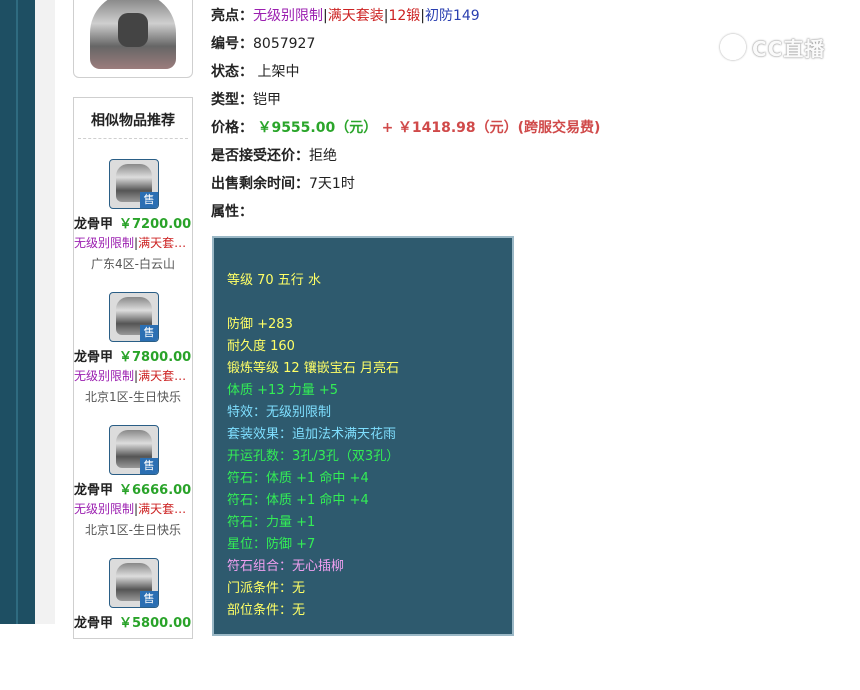  Describe the element at coordinates (266, 588) in the screenshot. I see `attr-sect-requirement: 门派条件：无` at that location.